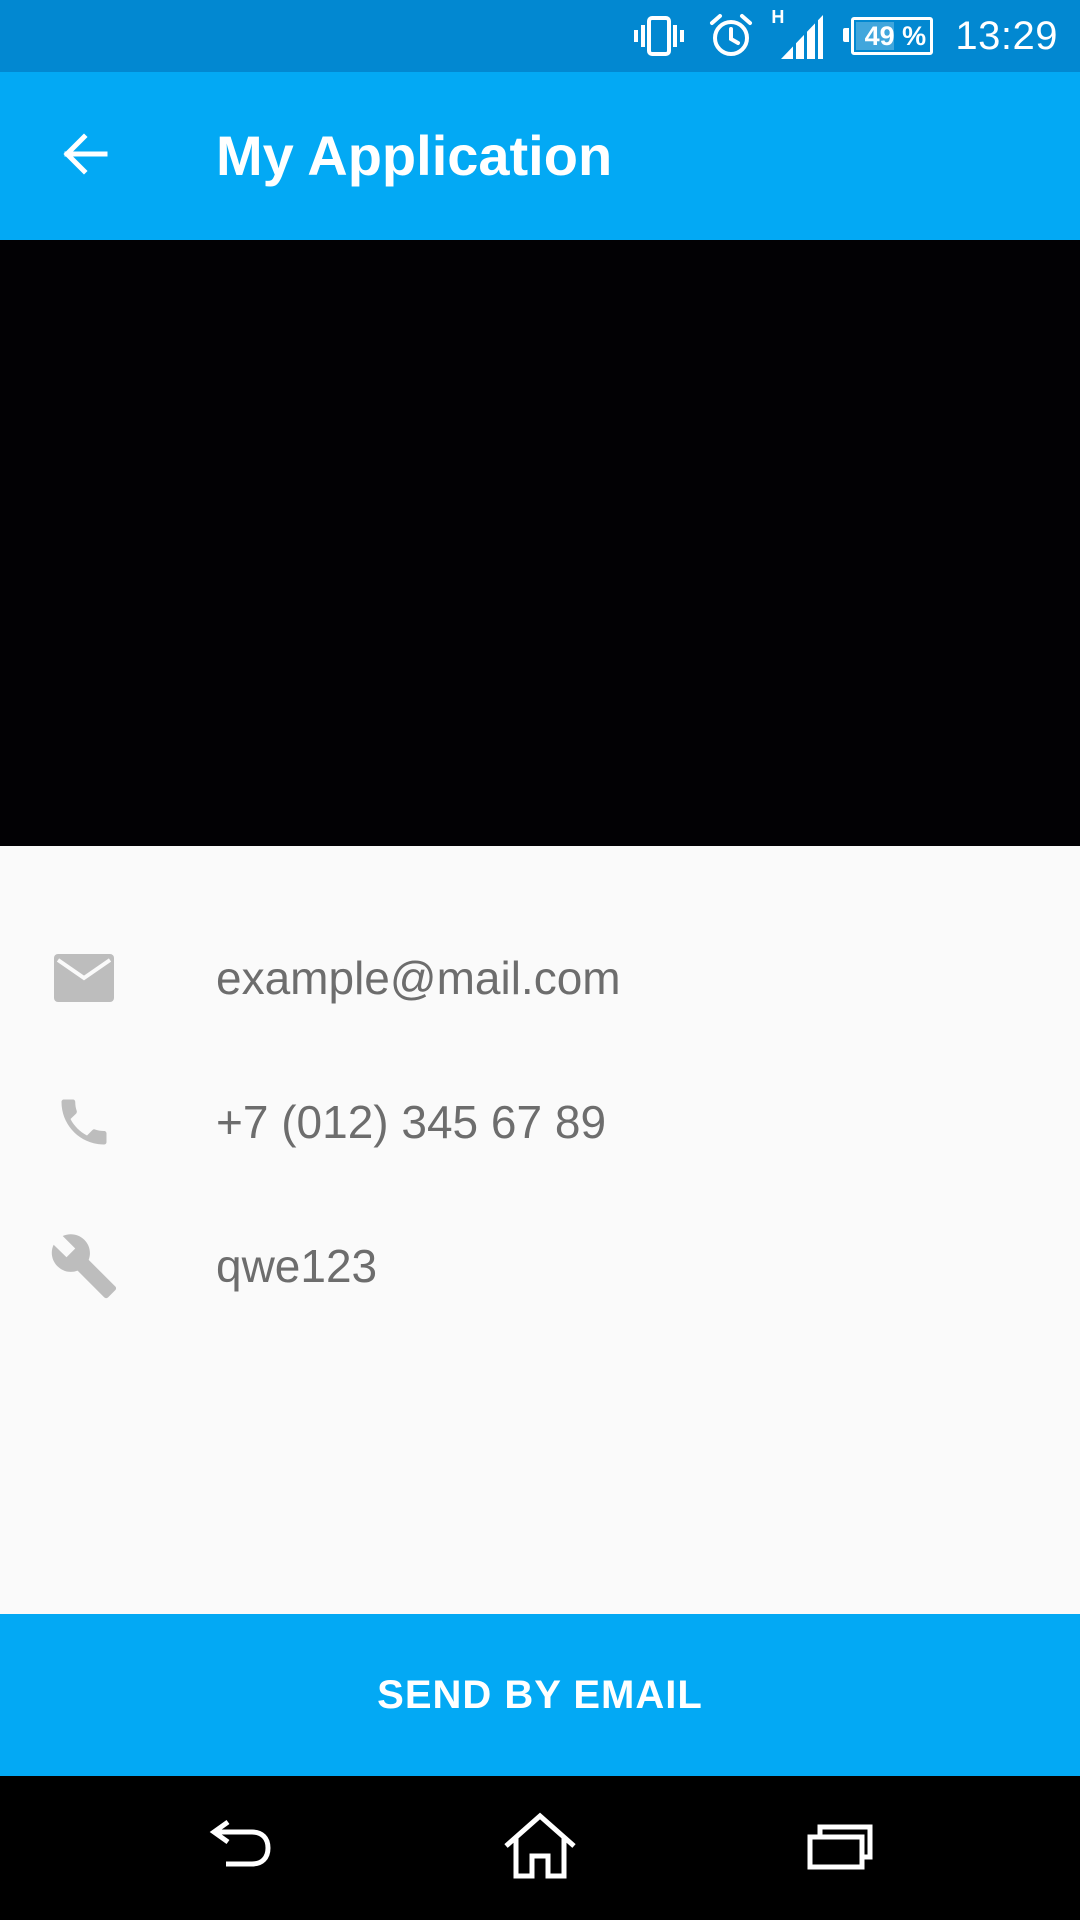 This screenshot has width=1080, height=1920. Describe the element at coordinates (540, 36) in the screenshot. I see `status-bar: H 49 % 13:29` at that location.